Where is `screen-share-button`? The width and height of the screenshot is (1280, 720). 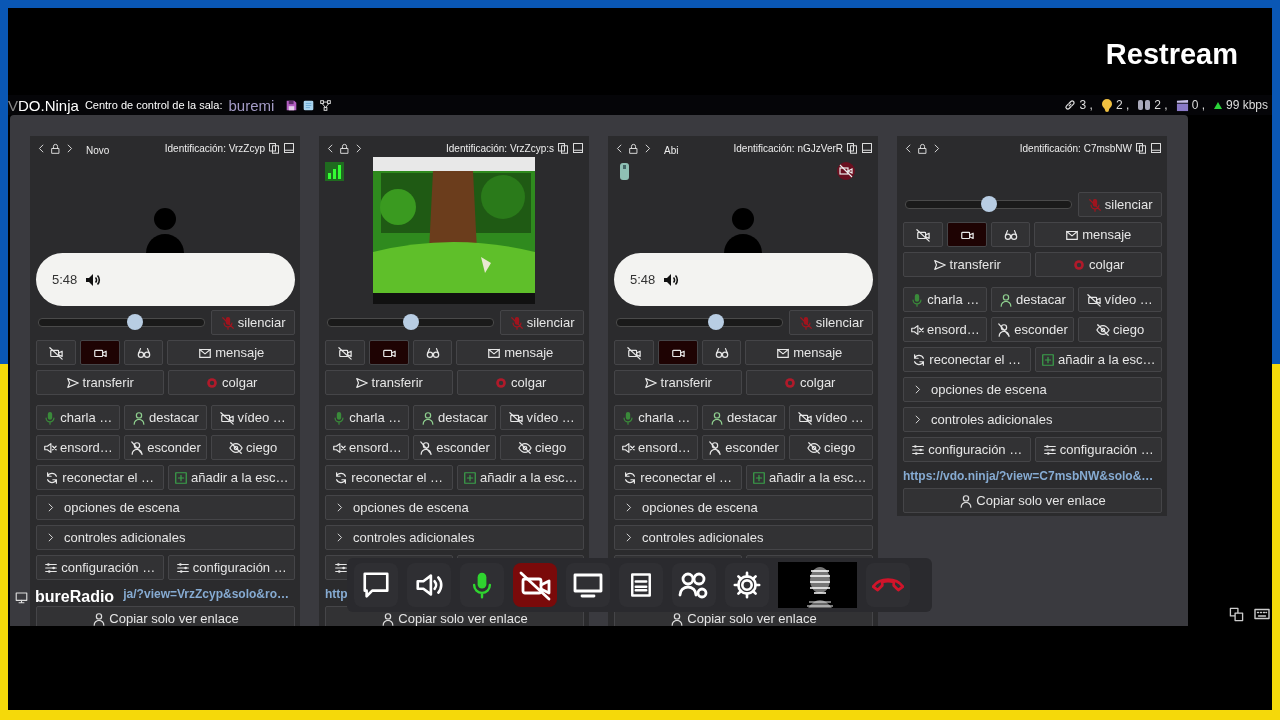
screen-share-button is located at coordinates (588, 585).